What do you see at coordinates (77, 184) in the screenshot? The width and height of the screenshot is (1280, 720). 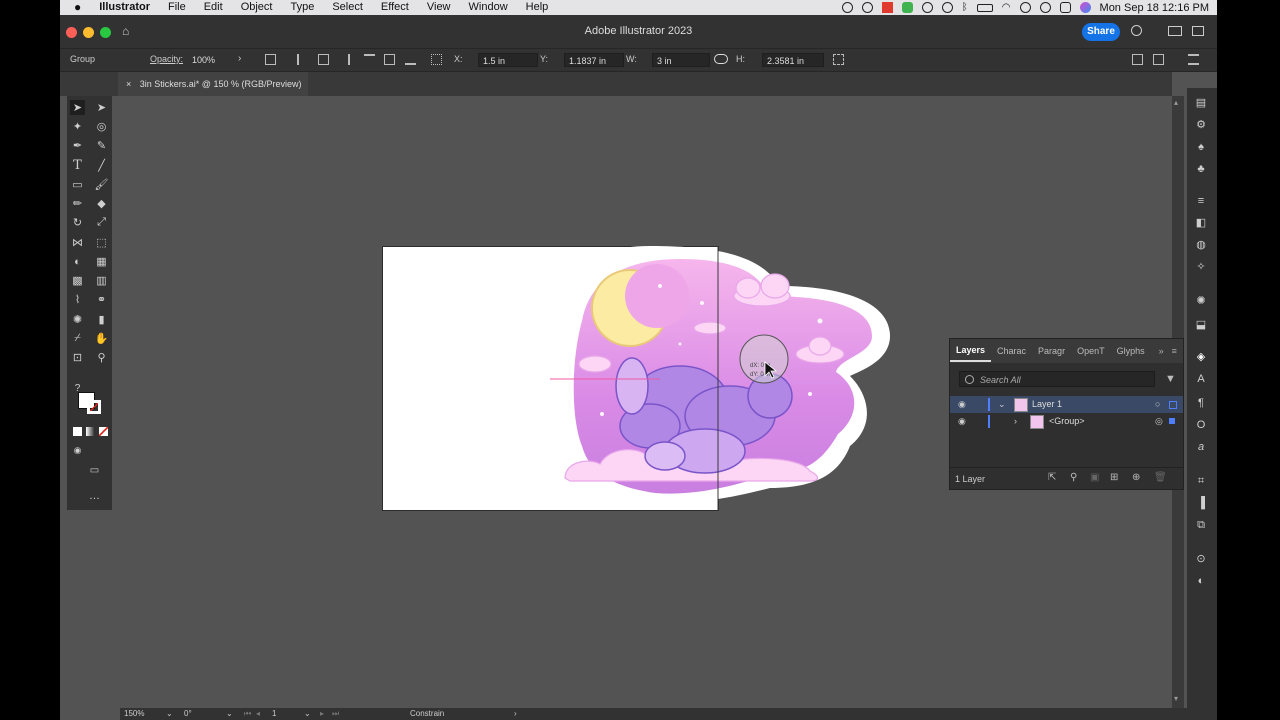 I see `rectangle-tool-icon: ▭` at bounding box center [77, 184].